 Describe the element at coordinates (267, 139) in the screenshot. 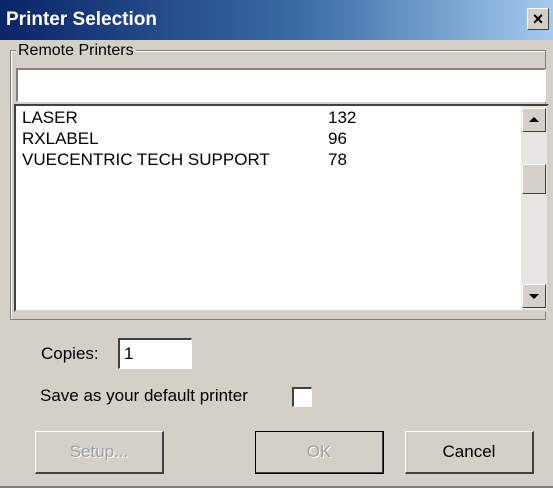

I see `list-item: RXLABEL 96` at that location.